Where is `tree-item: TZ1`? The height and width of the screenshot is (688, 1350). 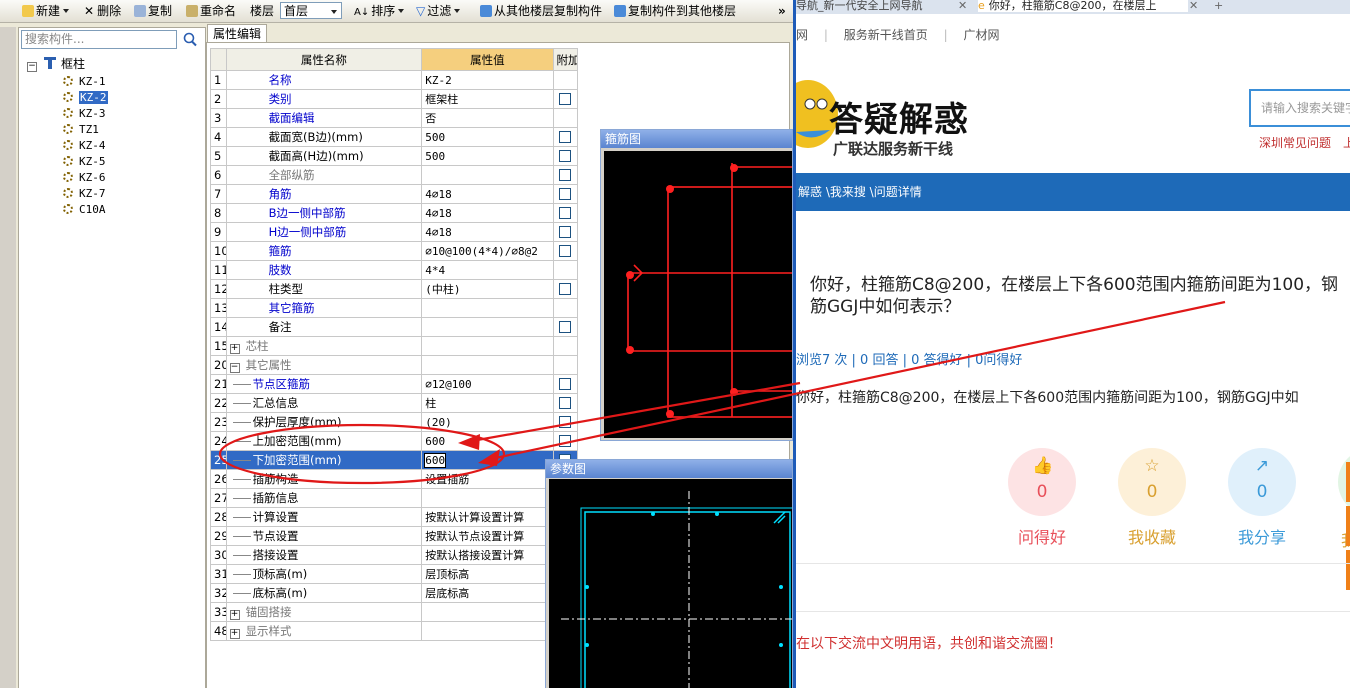
tree-item: TZ1 is located at coordinates (81, 130).